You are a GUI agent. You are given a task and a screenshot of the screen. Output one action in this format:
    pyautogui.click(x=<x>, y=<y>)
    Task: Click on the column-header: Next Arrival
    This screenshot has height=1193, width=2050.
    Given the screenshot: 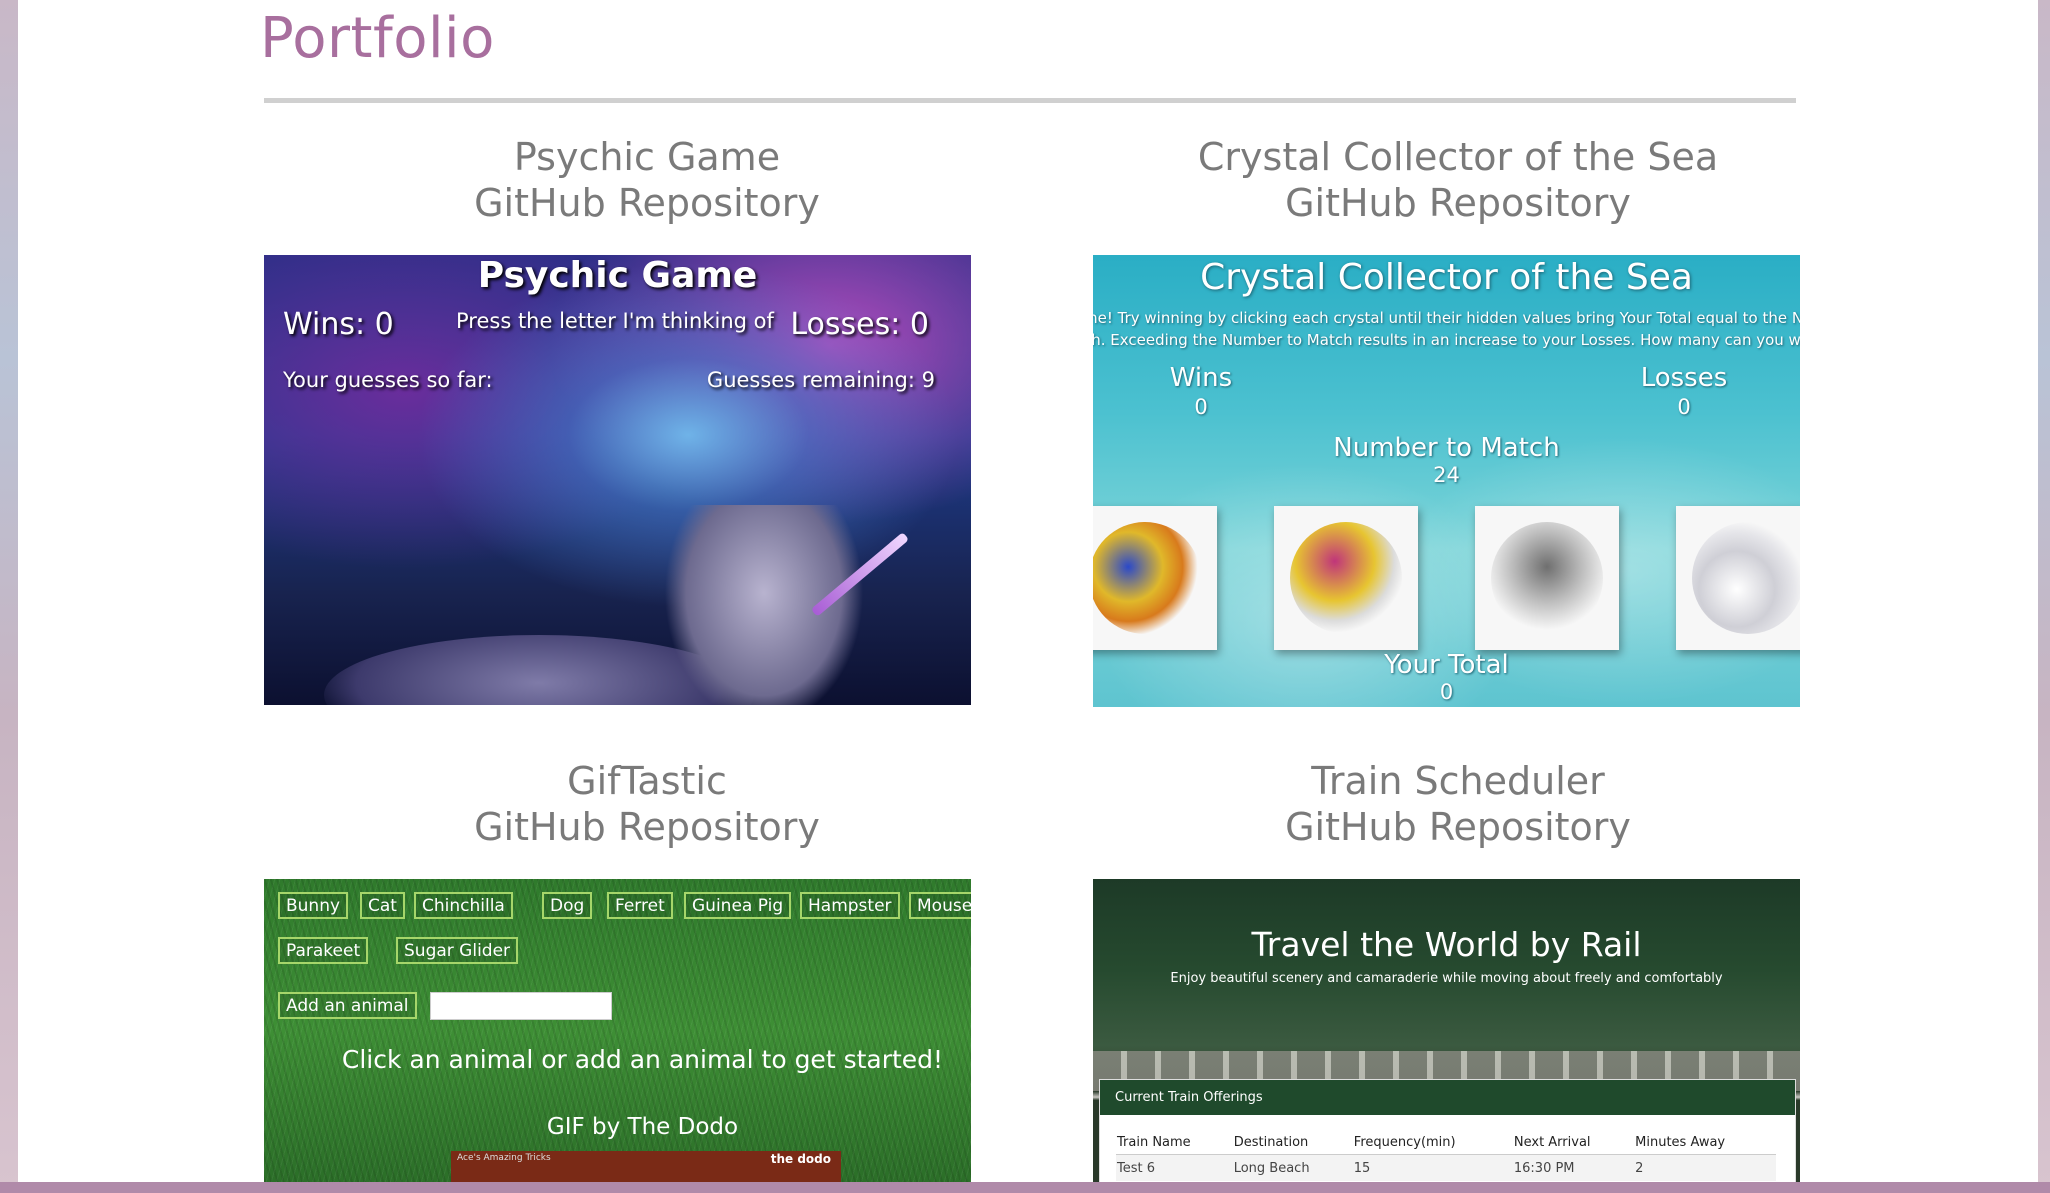 What is the action you would take?
    pyautogui.click(x=1573, y=1142)
    